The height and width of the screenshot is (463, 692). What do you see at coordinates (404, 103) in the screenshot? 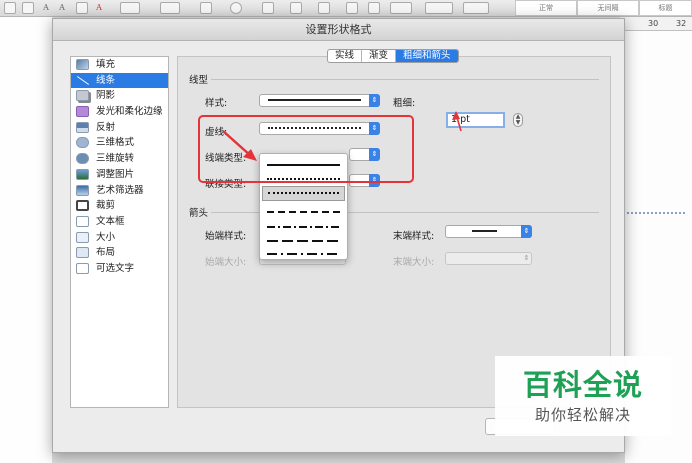
I see `weight-label: 粗细:` at bounding box center [404, 103].